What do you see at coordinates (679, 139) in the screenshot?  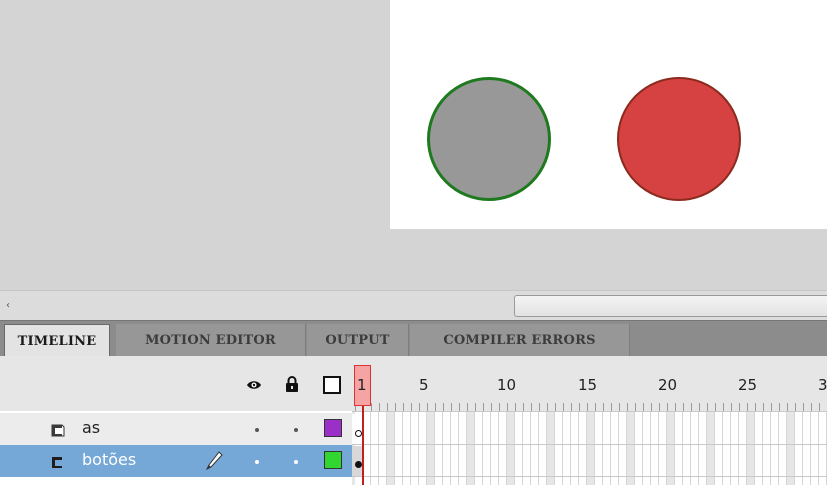 I see `red-circle` at bounding box center [679, 139].